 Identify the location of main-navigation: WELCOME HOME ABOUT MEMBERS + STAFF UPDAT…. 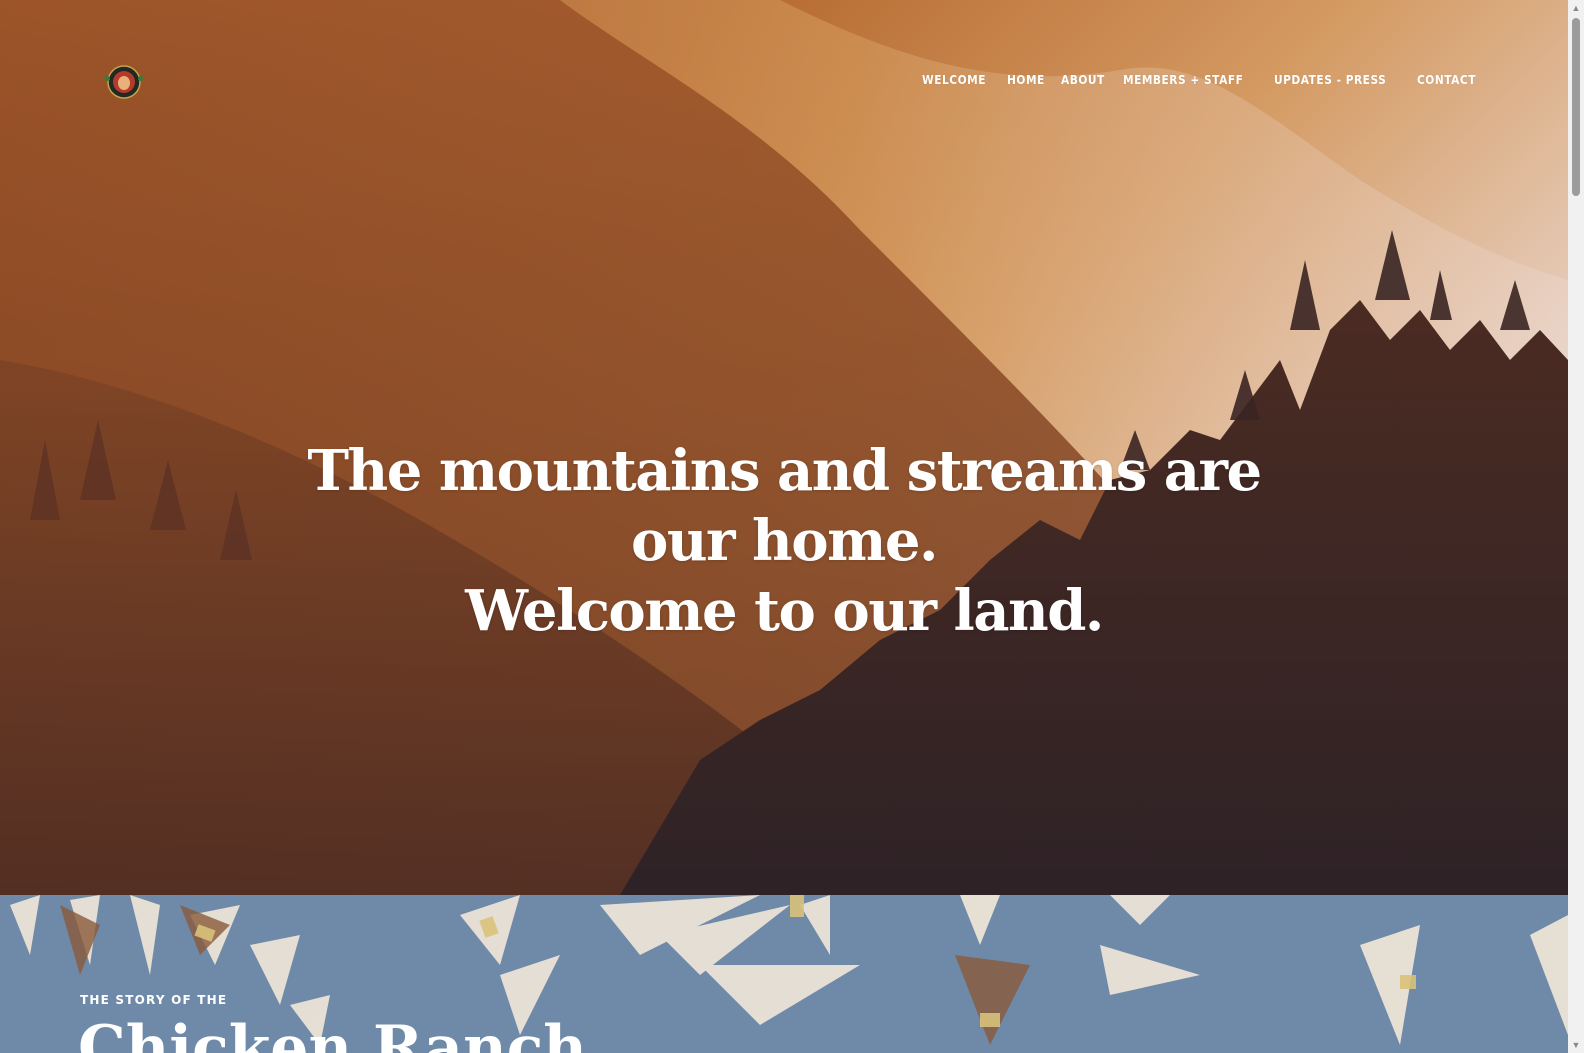
(1199, 79).